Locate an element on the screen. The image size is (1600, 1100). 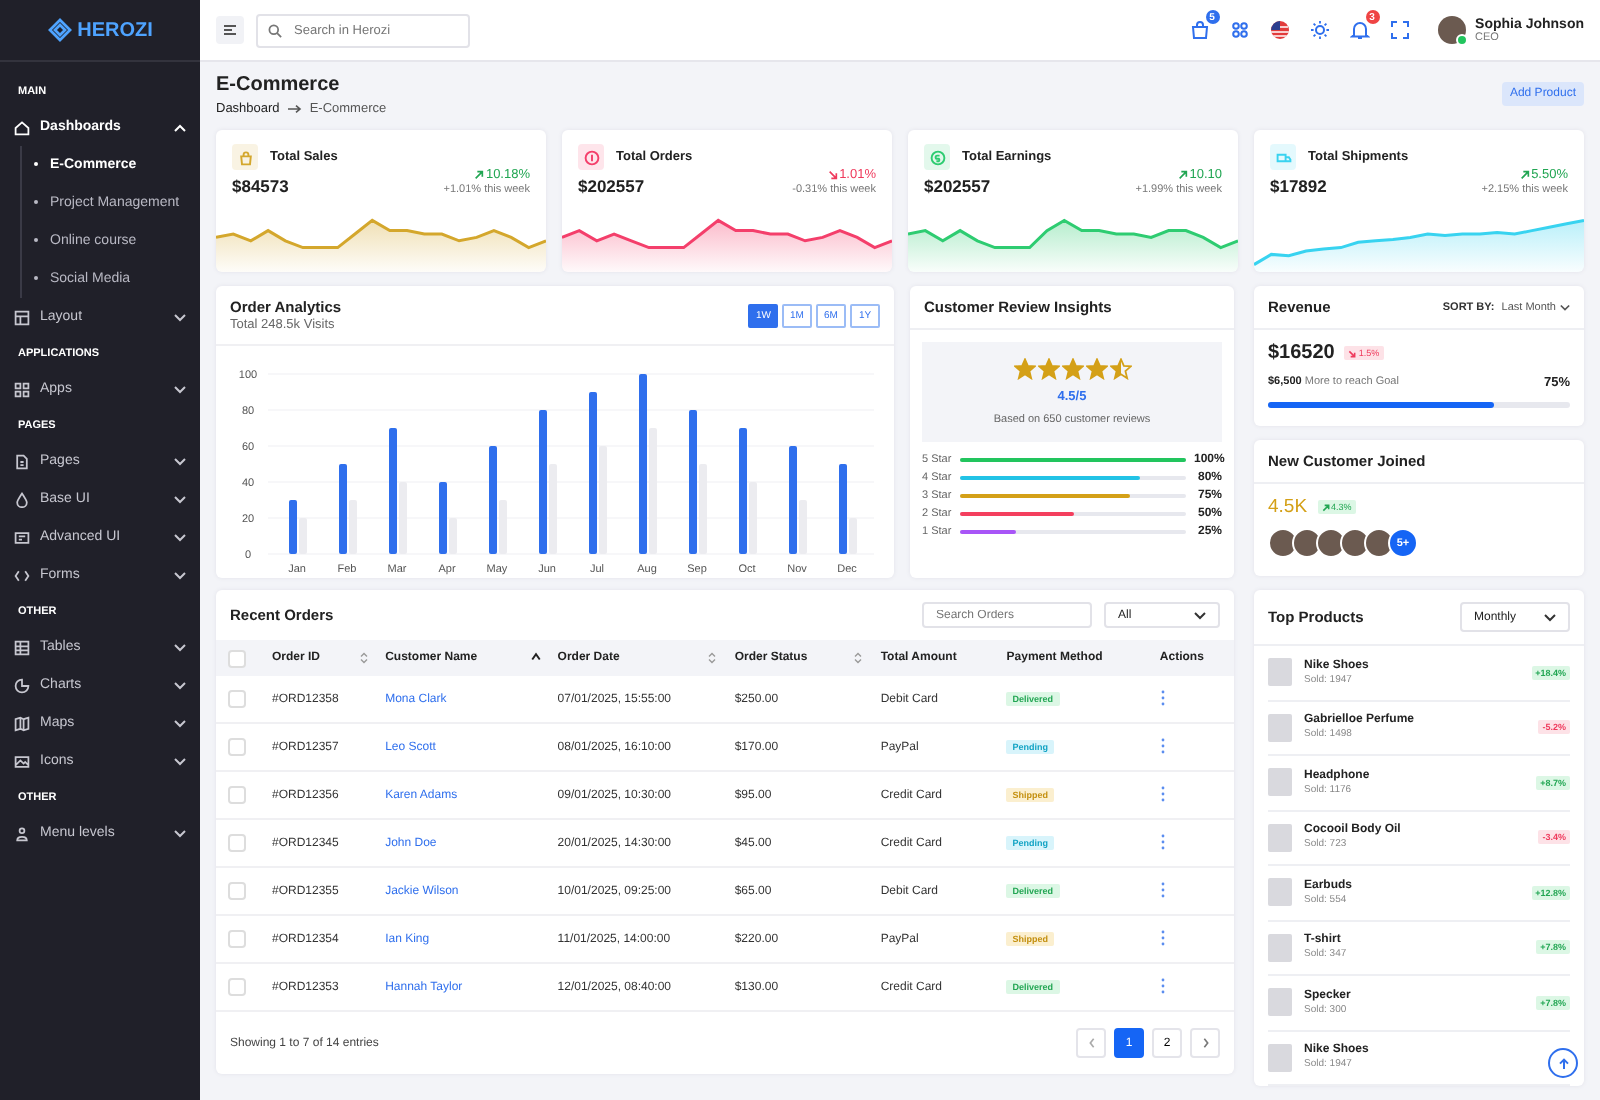
next-page-button is located at coordinates (1205, 1043).